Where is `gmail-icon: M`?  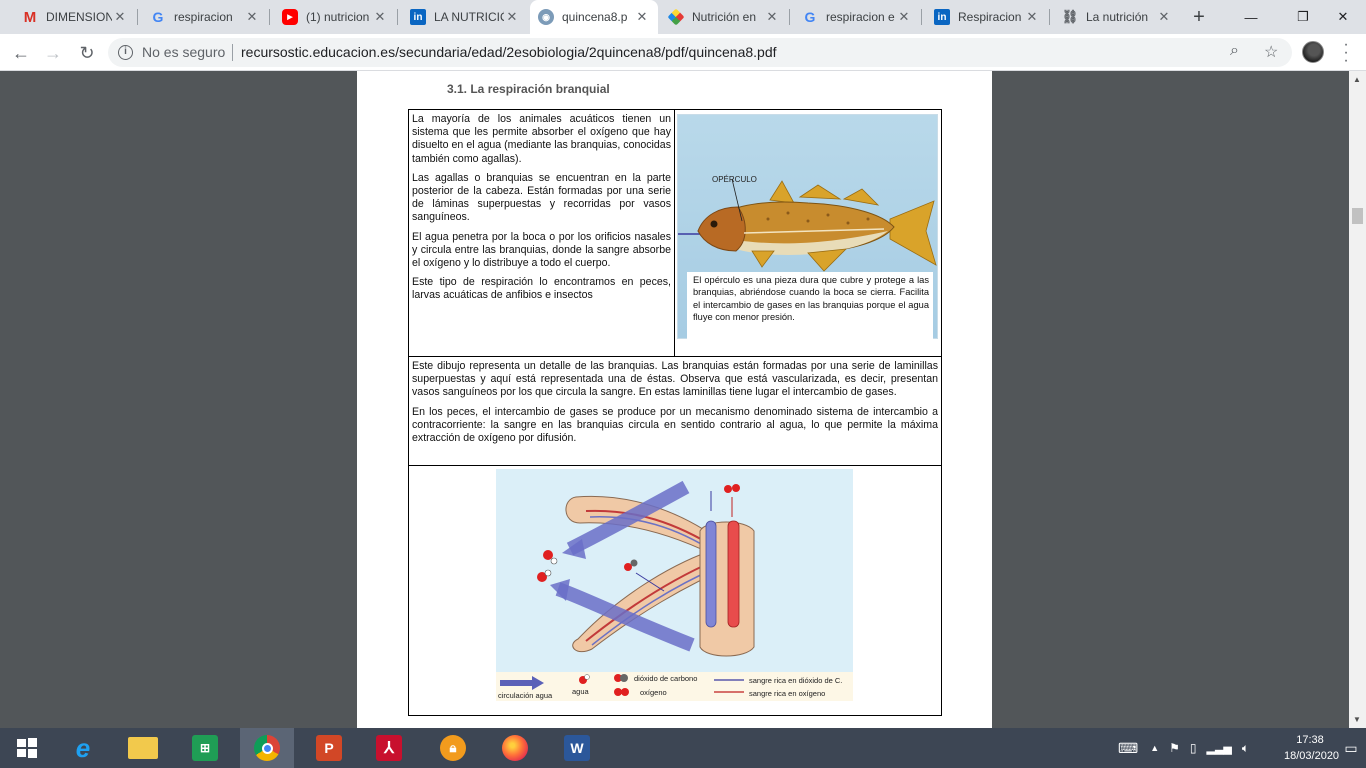 gmail-icon: M is located at coordinates (30, 17).